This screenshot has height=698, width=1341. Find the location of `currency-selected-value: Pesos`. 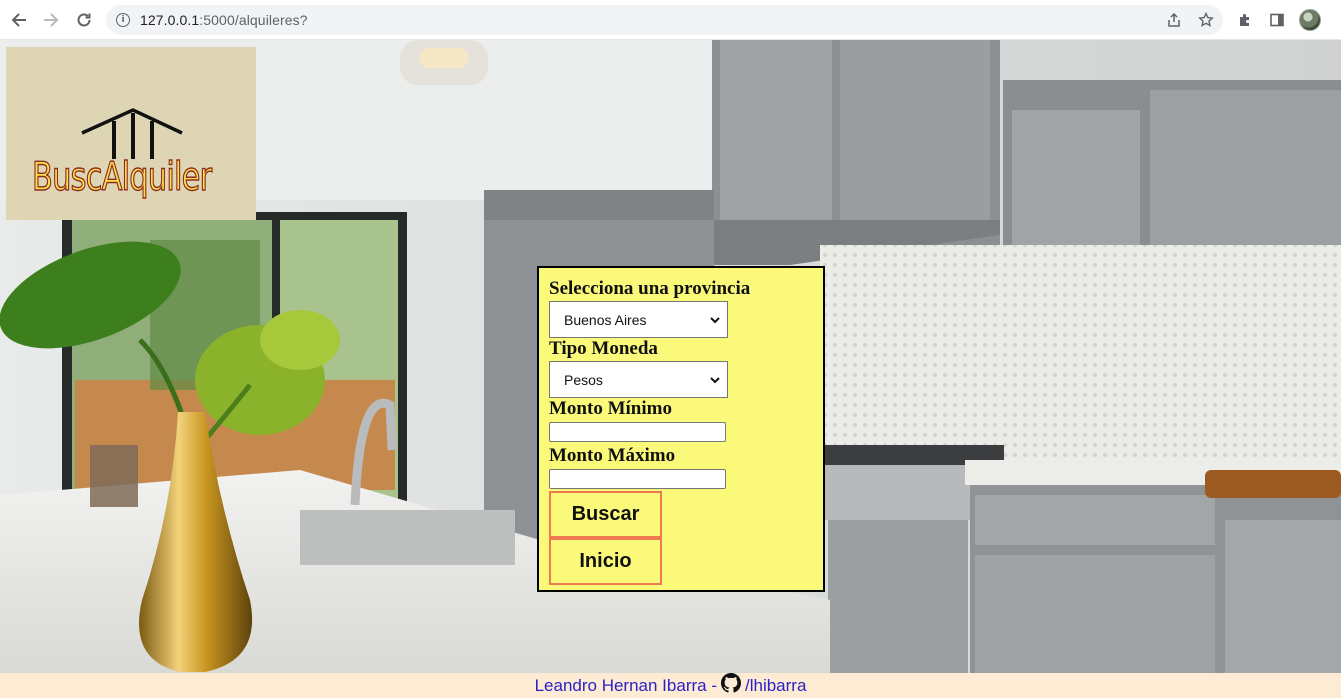

currency-selected-value: Pesos is located at coordinates (583, 379).